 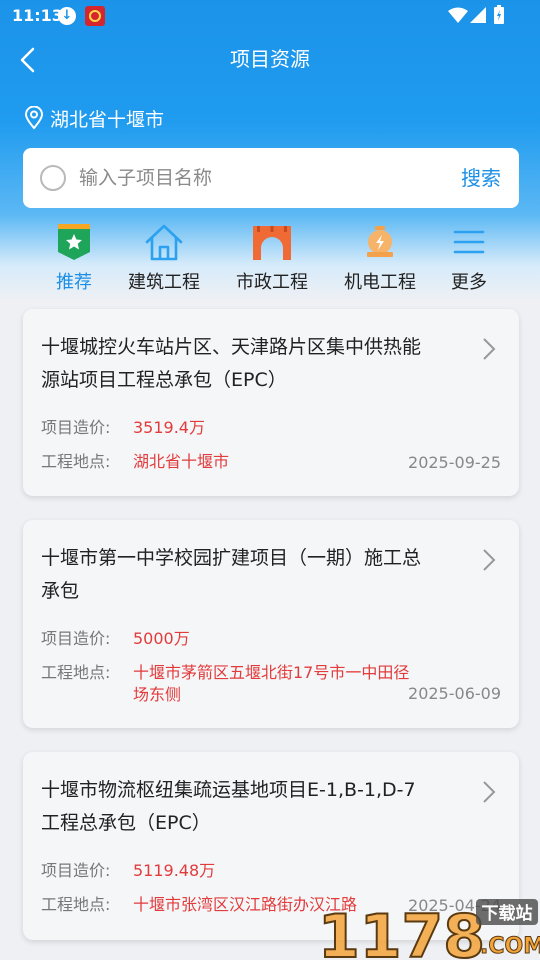 What do you see at coordinates (164, 242) in the screenshot?
I see `house-icon` at bounding box center [164, 242].